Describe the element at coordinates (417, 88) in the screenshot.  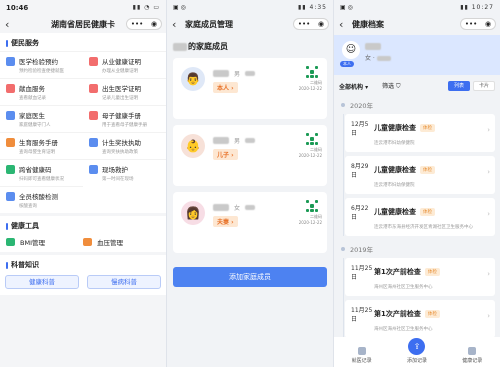
I see `filter-bar: 全部机构 ▾ 筛选 ⛉ 列表 卡片` at that location.